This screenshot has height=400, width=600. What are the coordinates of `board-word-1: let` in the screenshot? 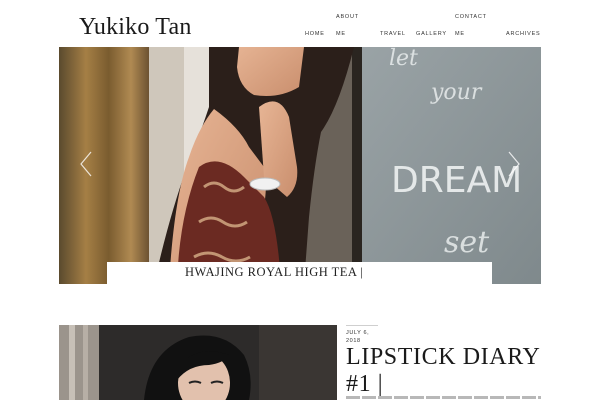 It's located at (403, 59).